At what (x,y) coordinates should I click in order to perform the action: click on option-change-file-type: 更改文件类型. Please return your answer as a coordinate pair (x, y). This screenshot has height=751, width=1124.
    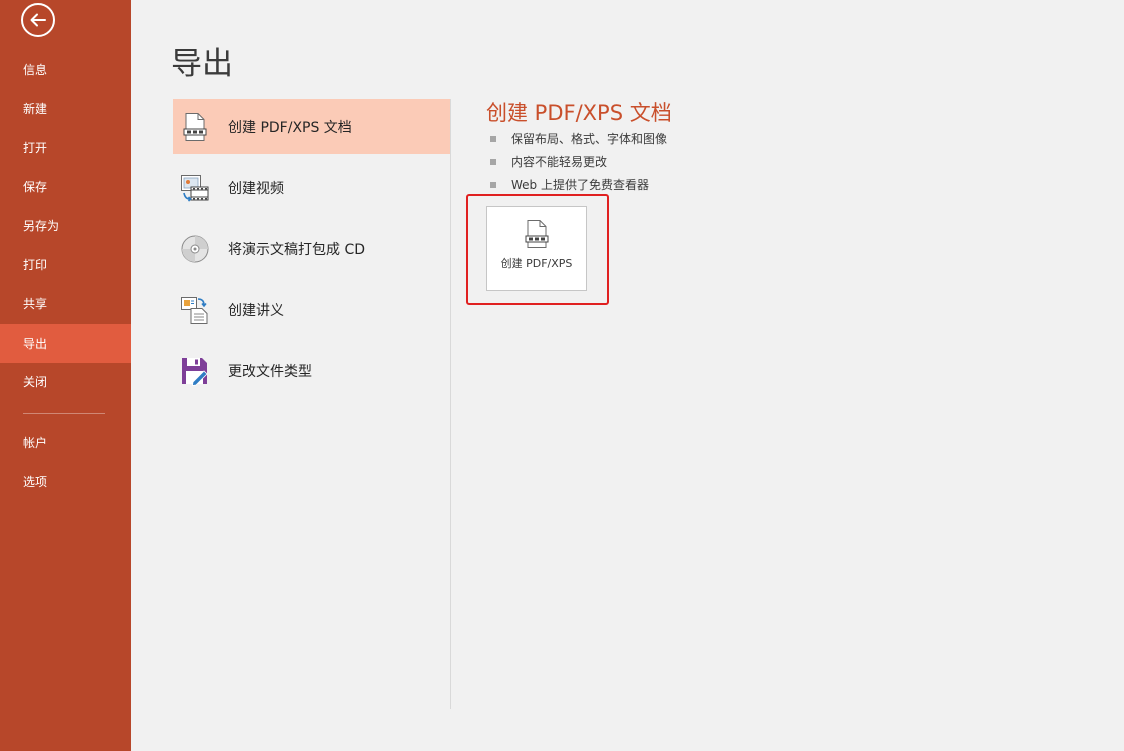
    Looking at the image, I should click on (311, 370).